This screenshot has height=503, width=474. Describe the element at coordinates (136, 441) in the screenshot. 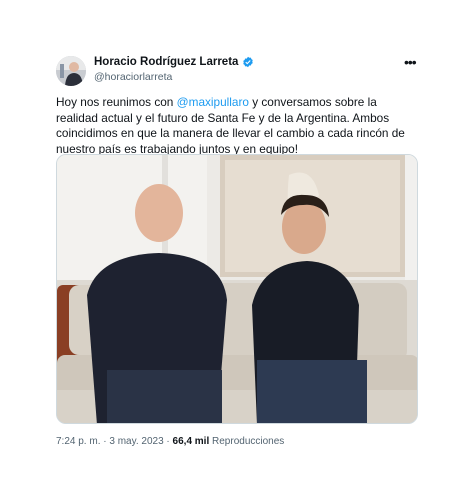

I see `tweet-date: 3 may. 2023` at that location.